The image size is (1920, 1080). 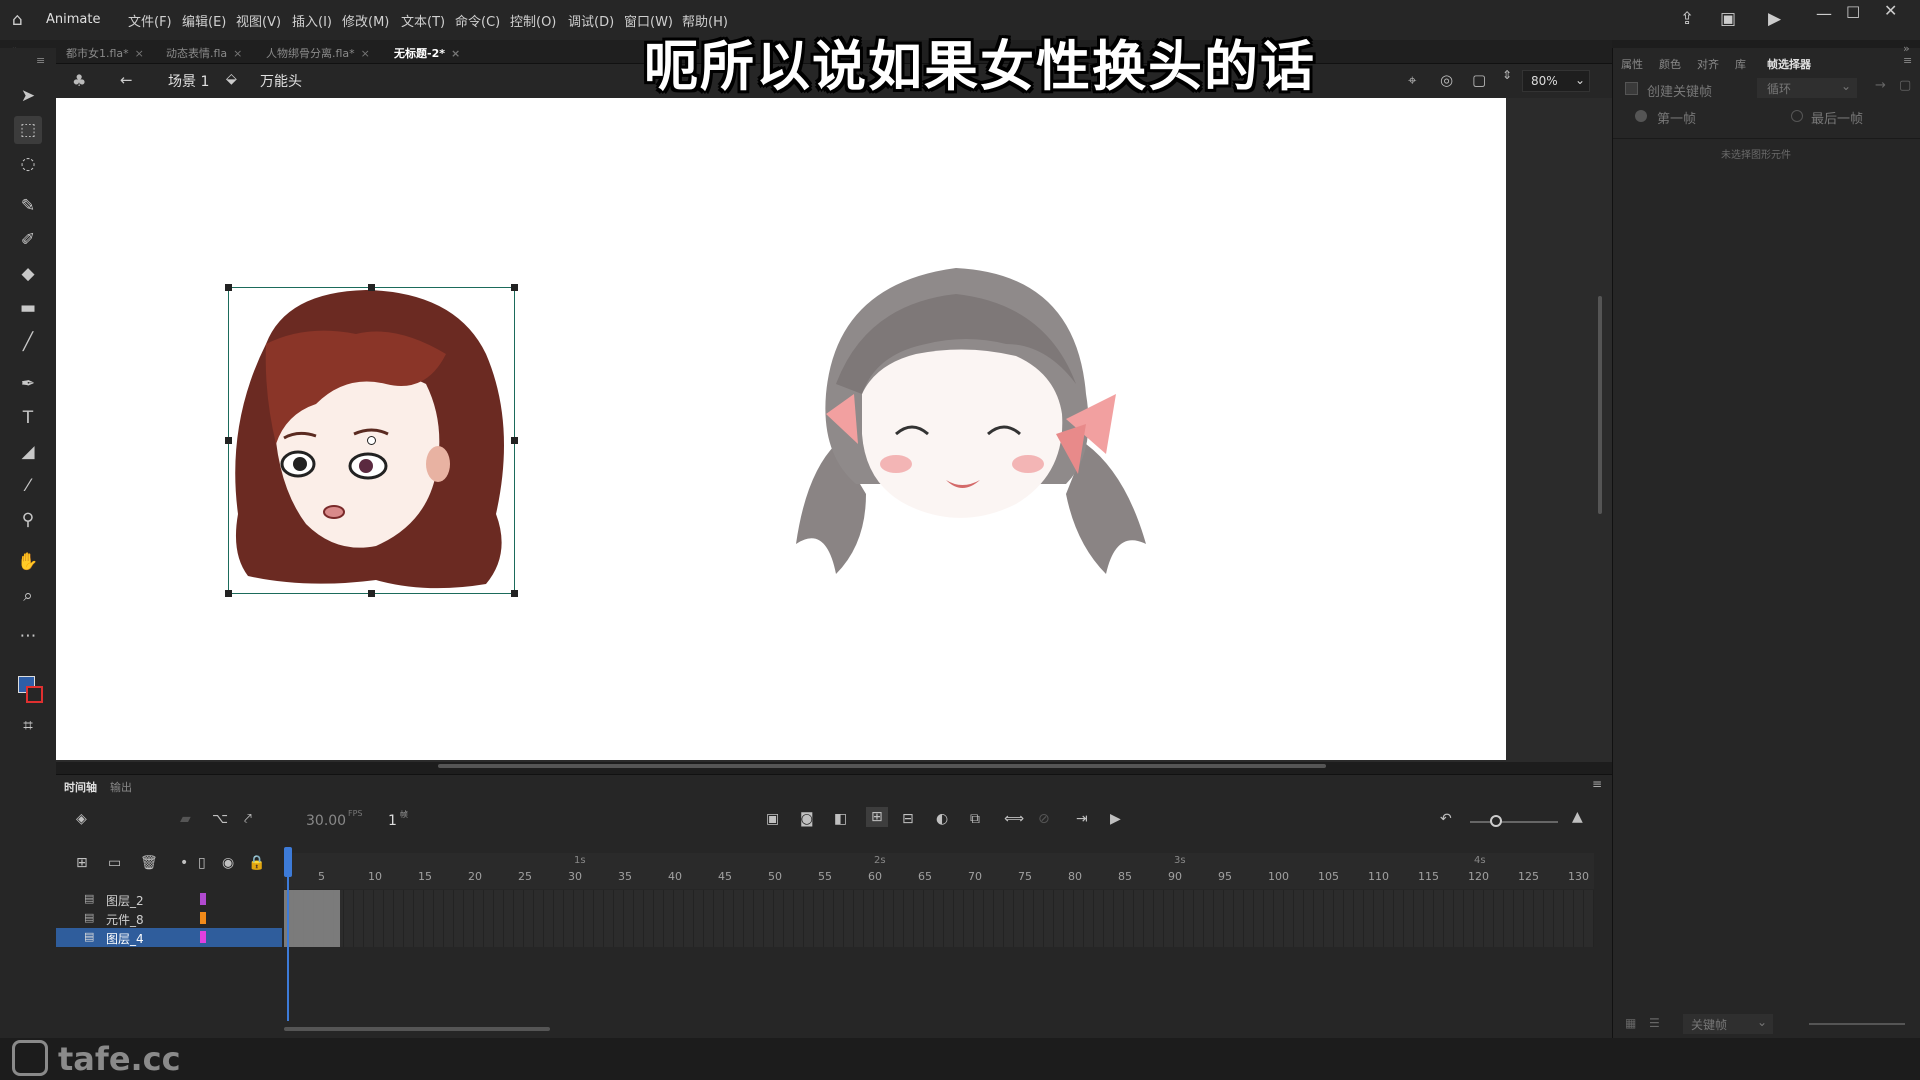 I want to click on panel-menu-icon: ≡, so click(x=1907, y=60).